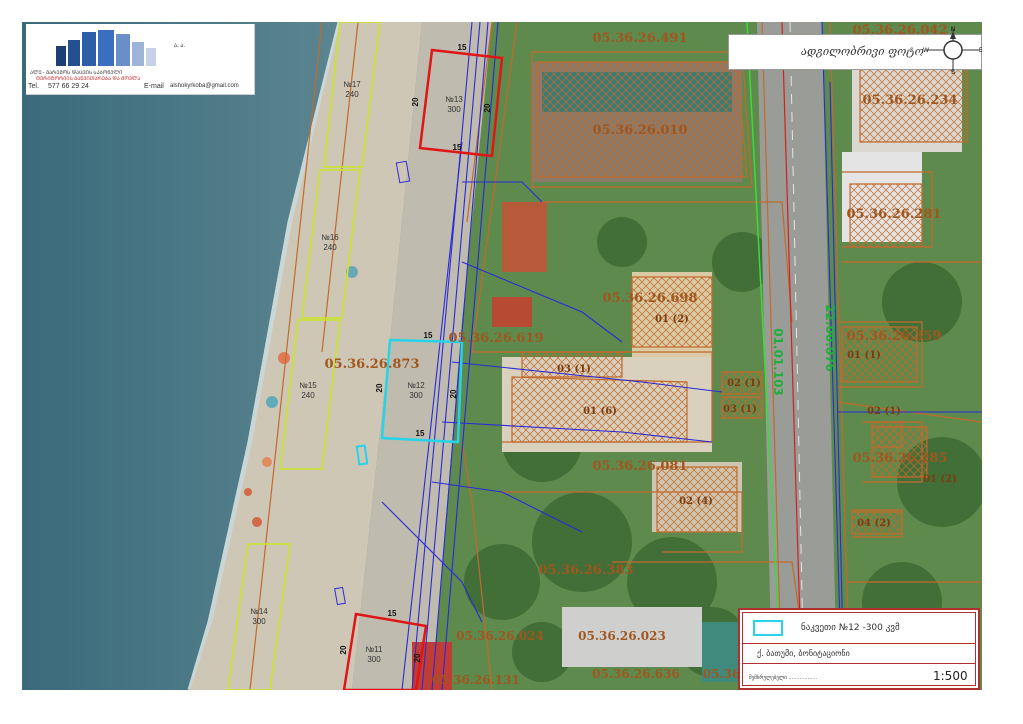 This screenshot has width=1023, height=724. Describe the element at coordinates (308, 385) in the screenshot. I see `svg-text: №15` at that location.